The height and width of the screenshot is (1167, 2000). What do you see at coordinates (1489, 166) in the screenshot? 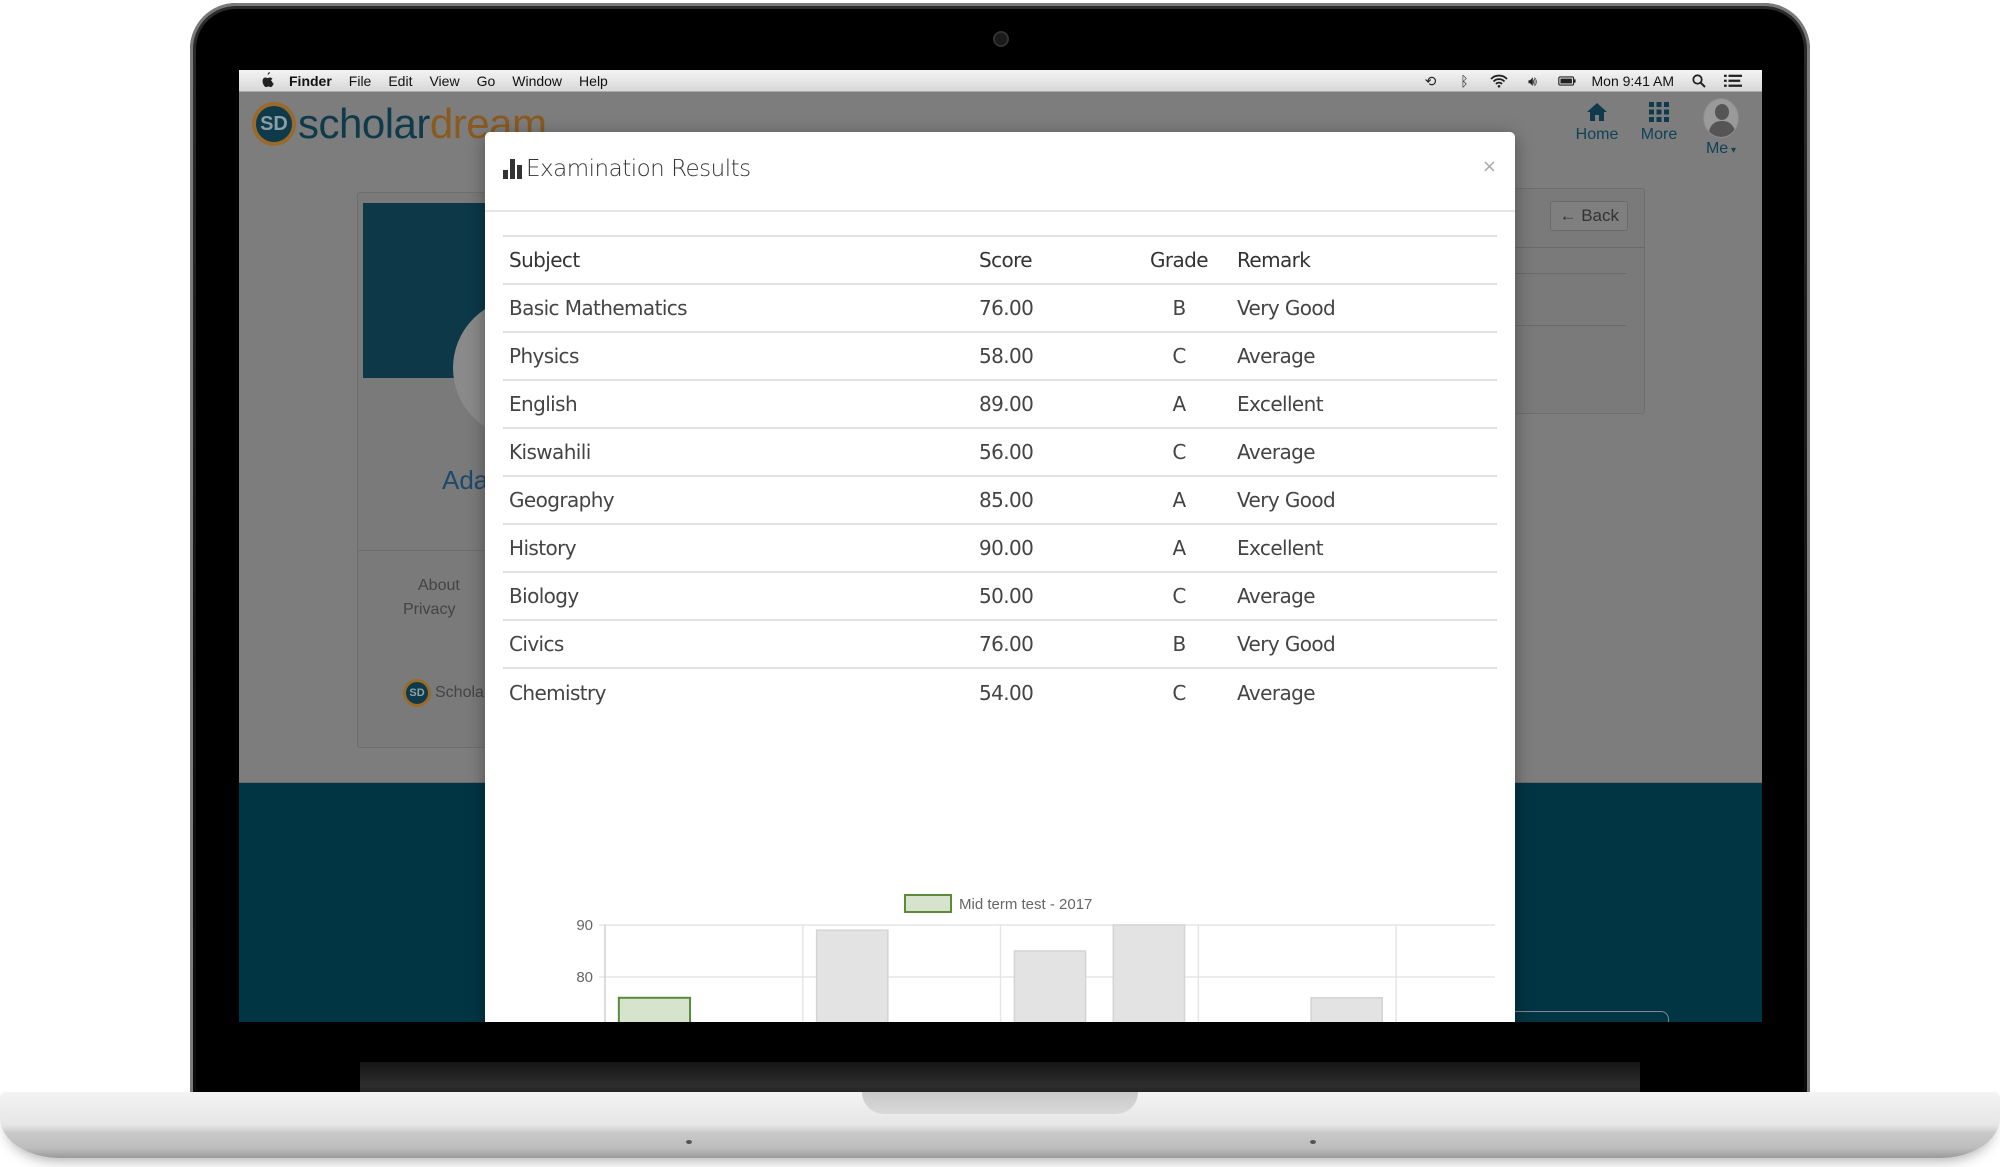
I see `close-button: ×` at bounding box center [1489, 166].